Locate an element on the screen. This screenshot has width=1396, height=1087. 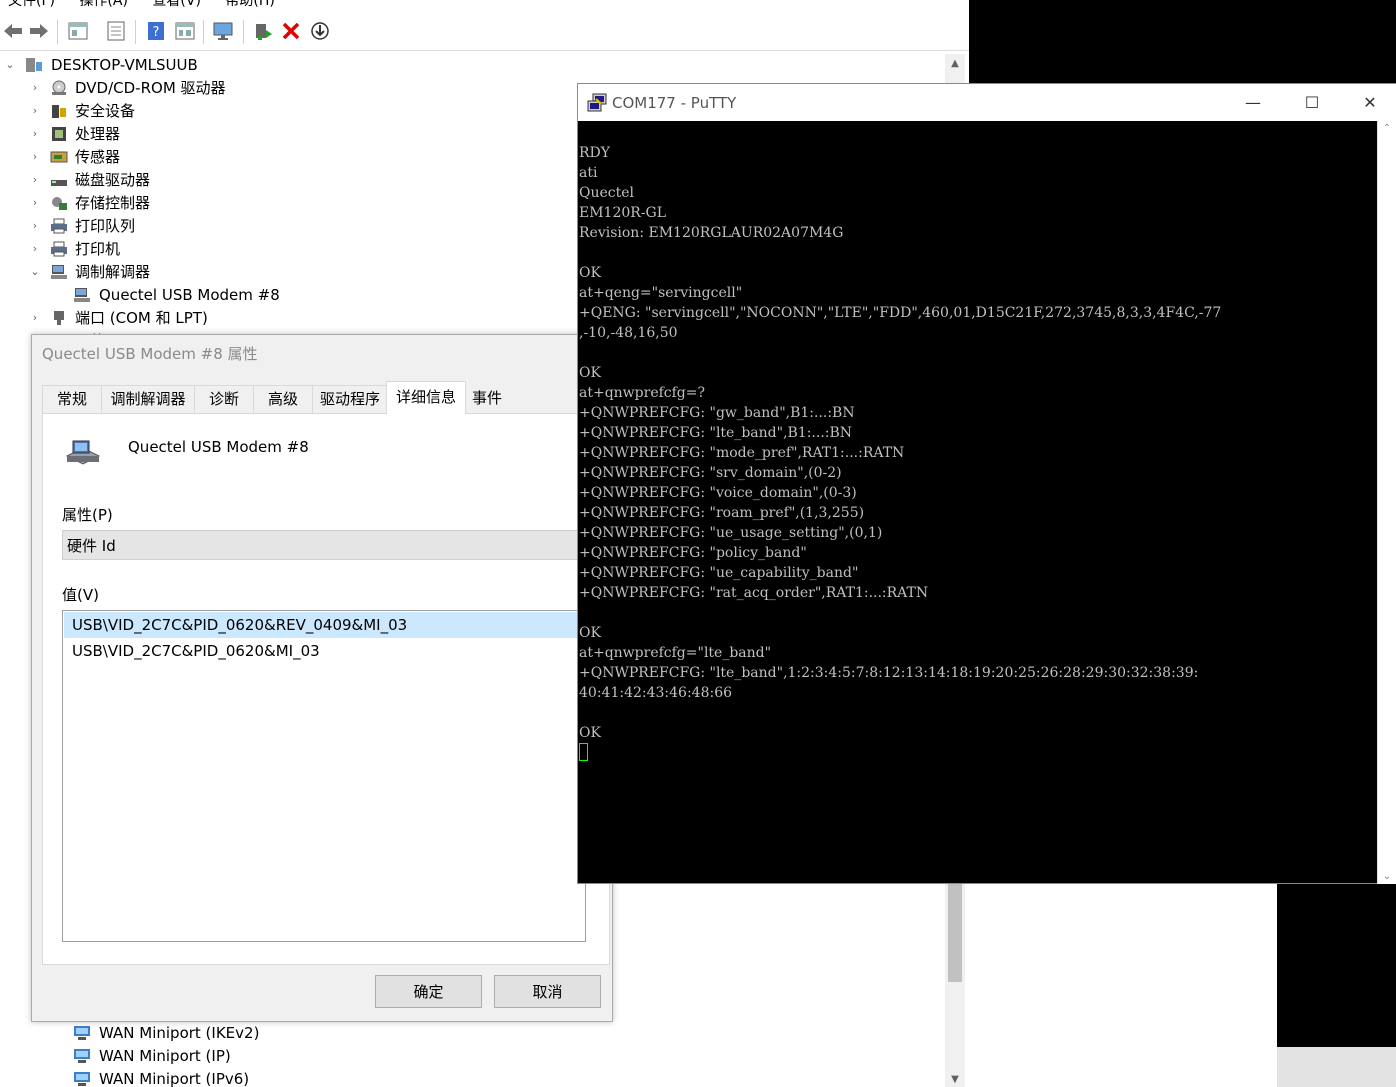
disk-icon is located at coordinates (59, 183).